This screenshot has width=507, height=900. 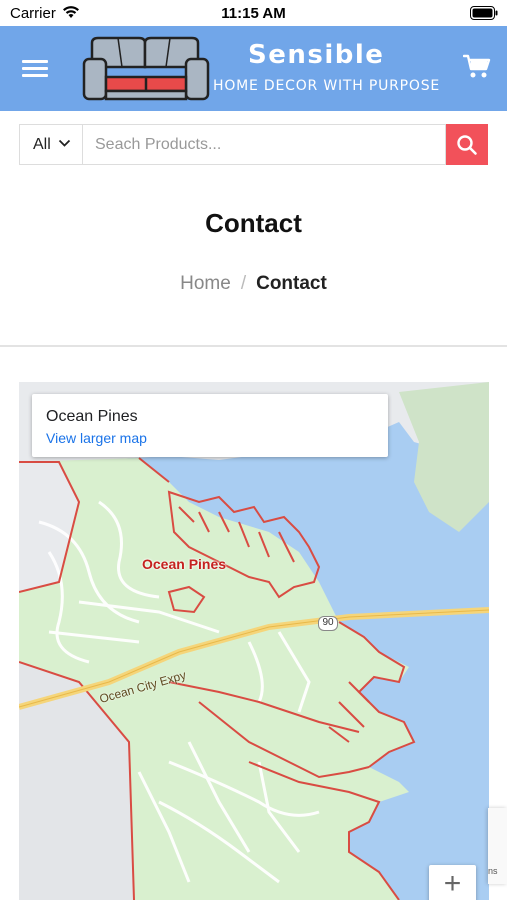 I want to click on section-divider, so click(x=253, y=346).